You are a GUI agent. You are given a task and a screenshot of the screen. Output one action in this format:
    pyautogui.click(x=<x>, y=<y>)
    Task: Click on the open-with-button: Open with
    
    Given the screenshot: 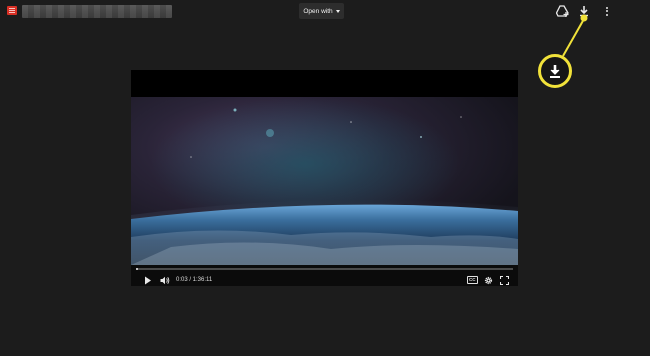 What is the action you would take?
    pyautogui.click(x=321, y=11)
    